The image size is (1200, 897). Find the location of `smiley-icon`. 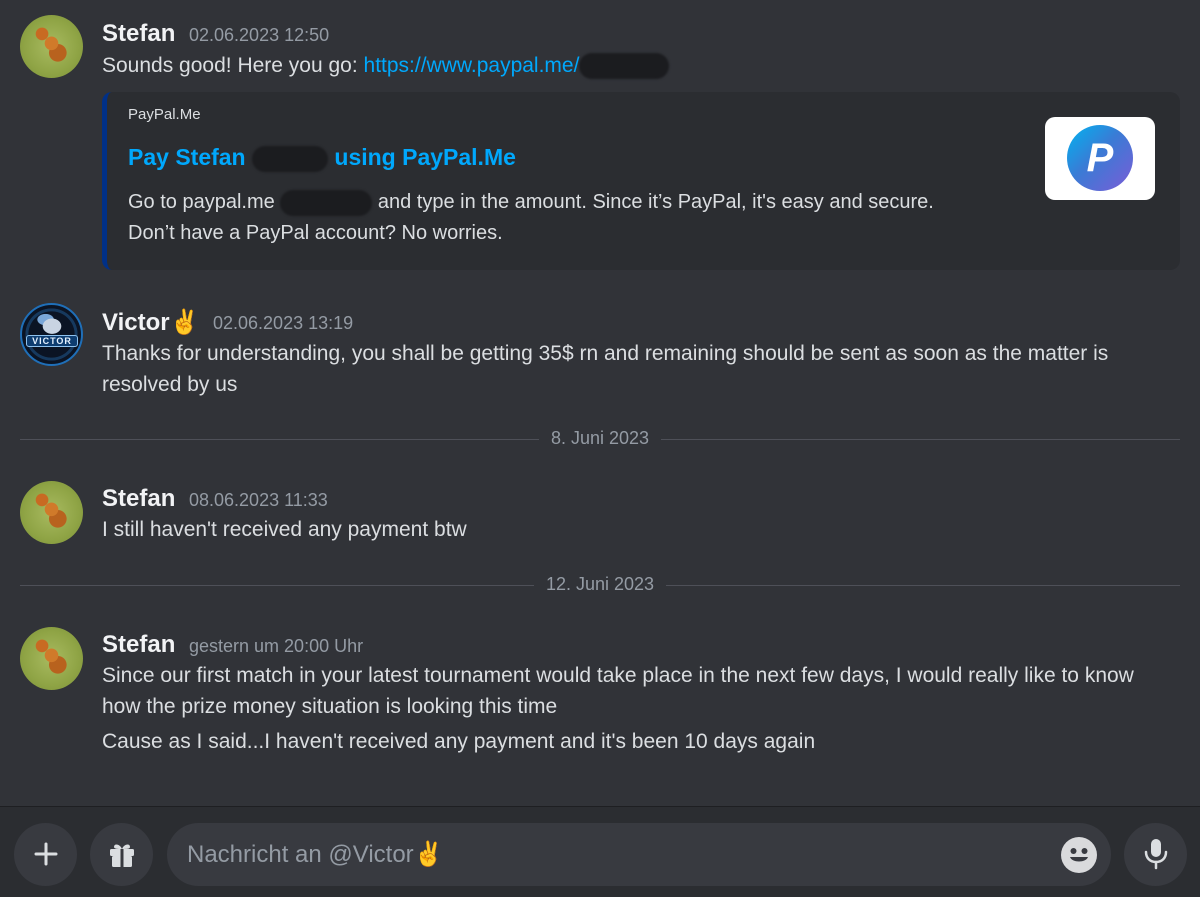

smiley-icon is located at coordinates (1079, 855).